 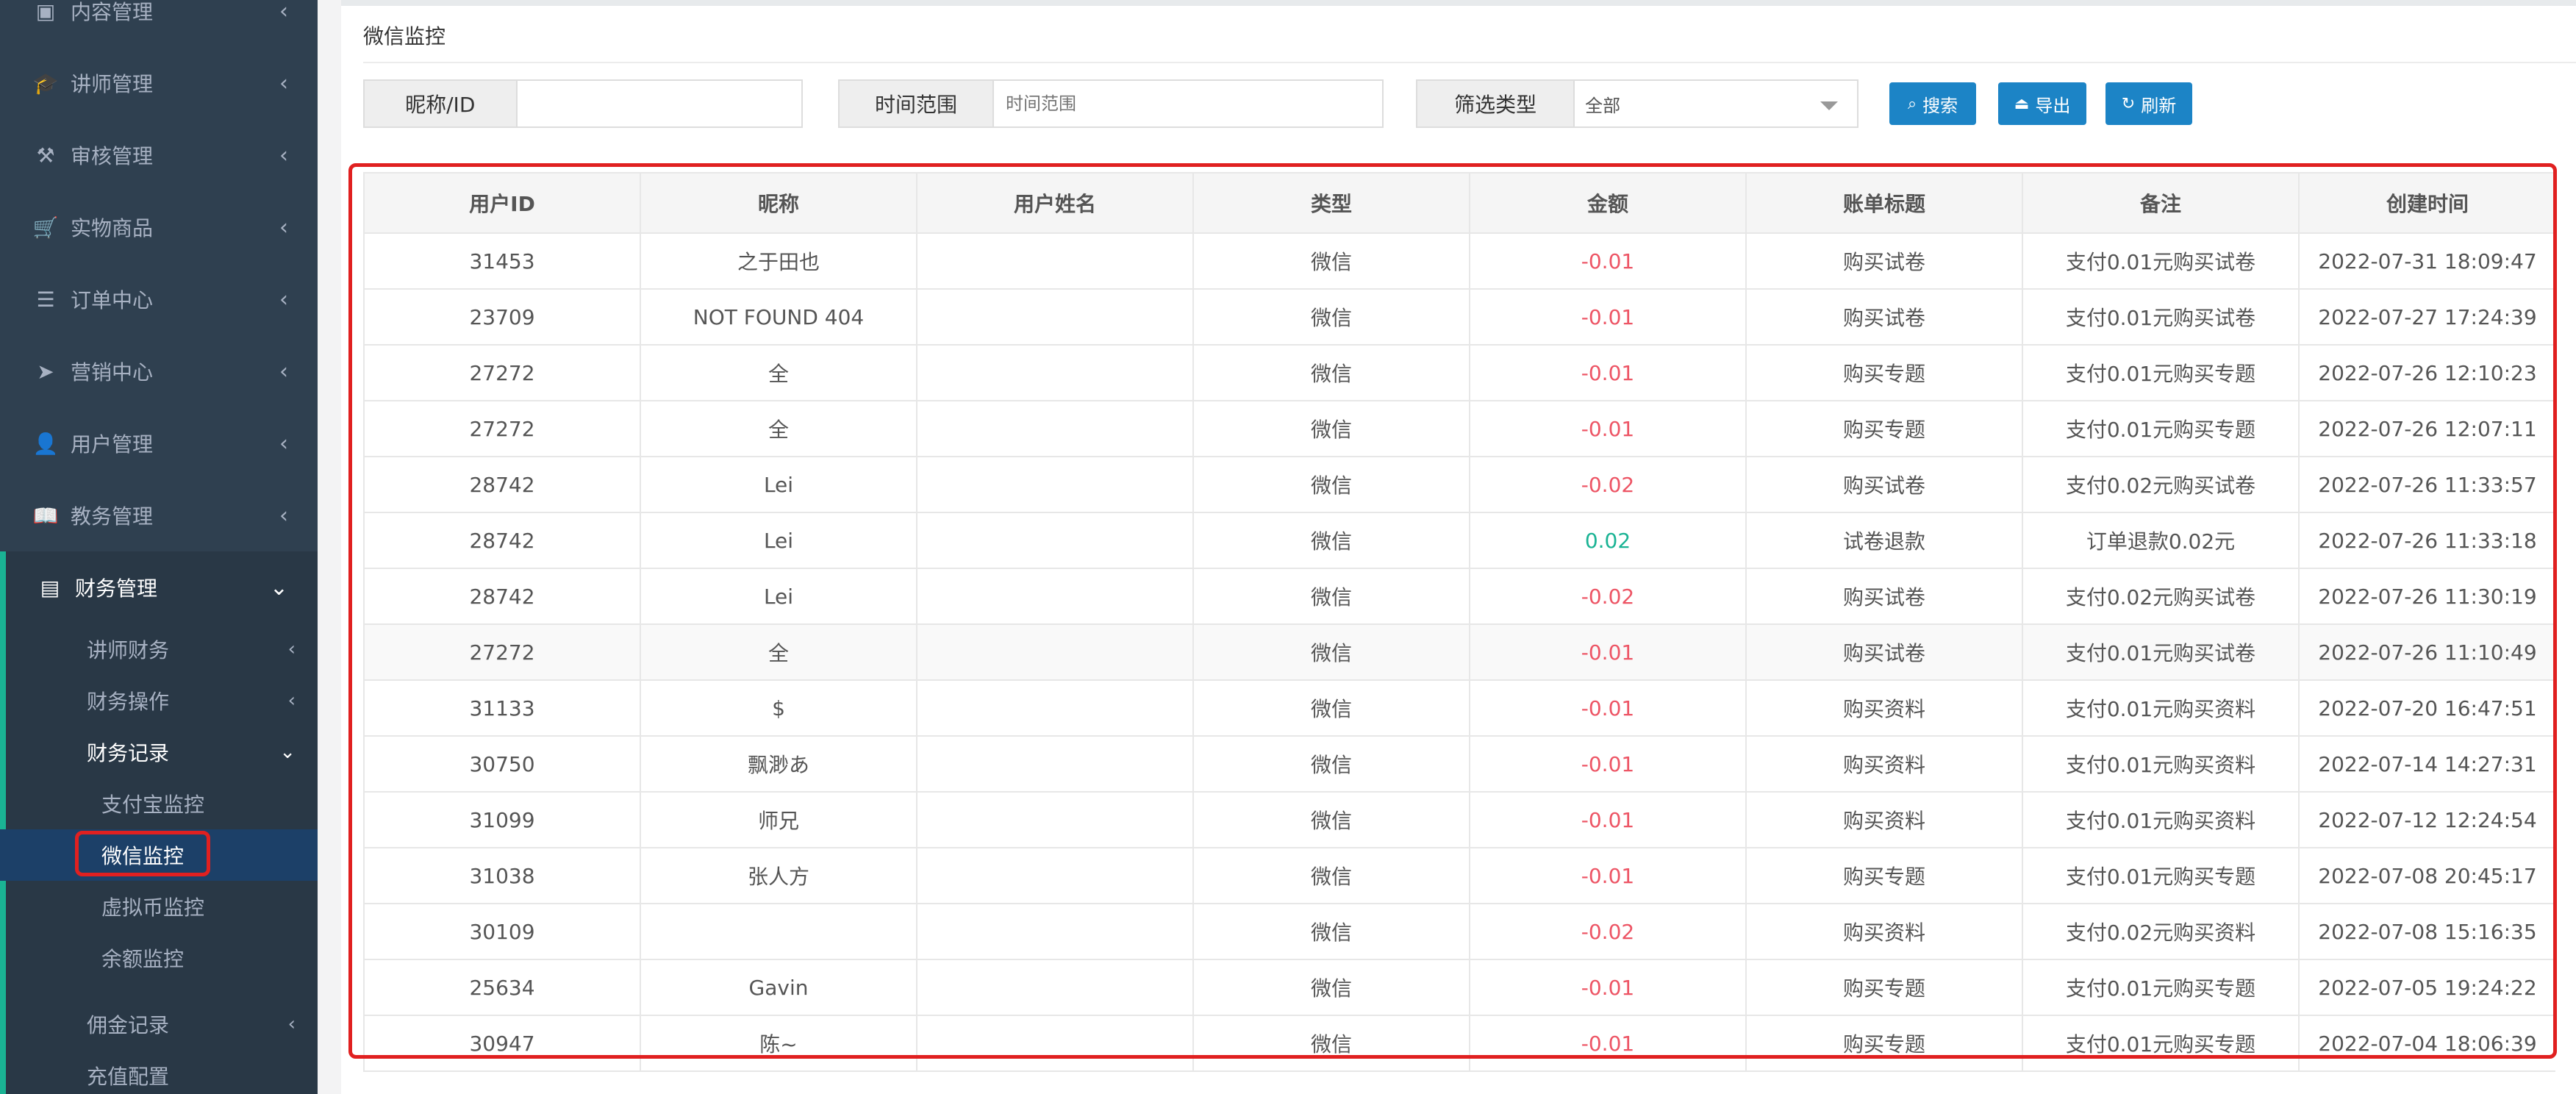 I want to click on sidebar-item-label: 审核管理, so click(x=113, y=156).